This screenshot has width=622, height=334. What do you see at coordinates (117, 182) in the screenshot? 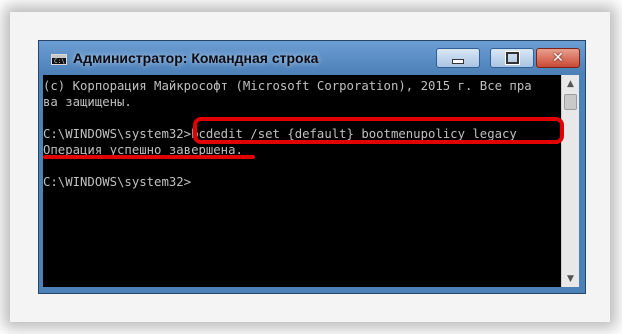
I see `prompt-line: C:\WINDOWS\system32>` at bounding box center [117, 182].